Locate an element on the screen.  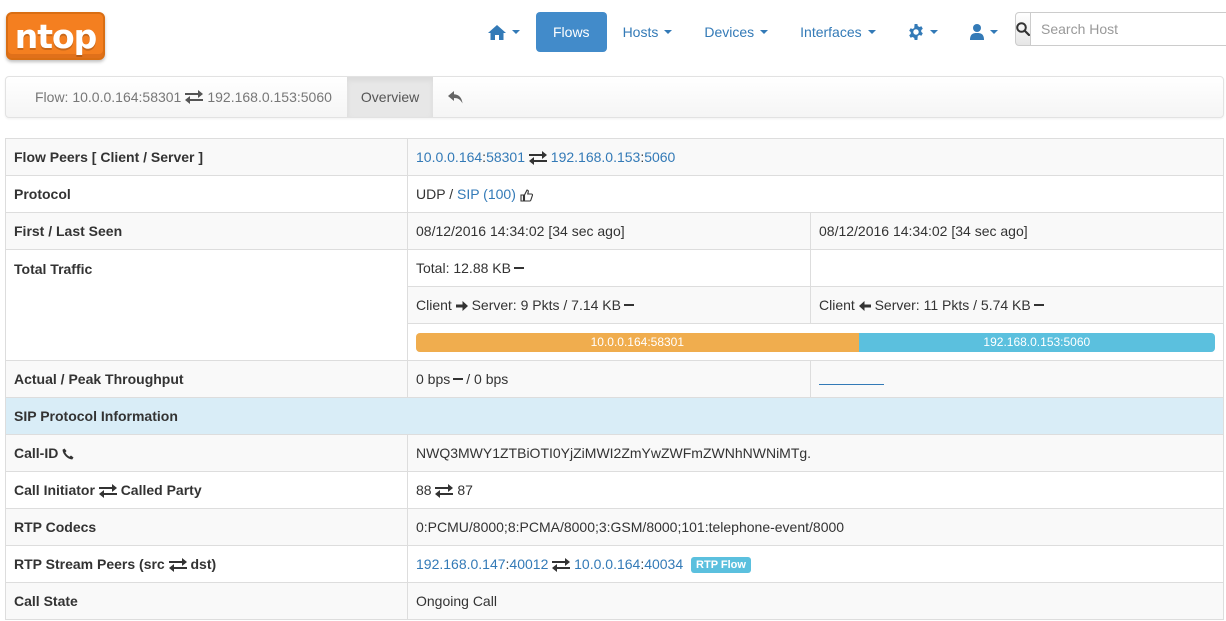
nav-devices: Devices is located at coordinates (736, 32).